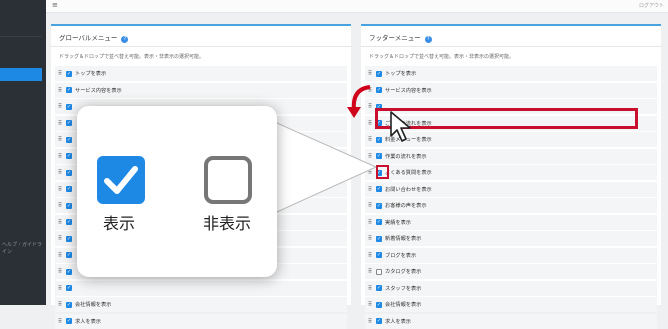 Image resolution: width=668 pixels, height=329 pixels. I want to click on mouse-cursor-icon, so click(400, 126).